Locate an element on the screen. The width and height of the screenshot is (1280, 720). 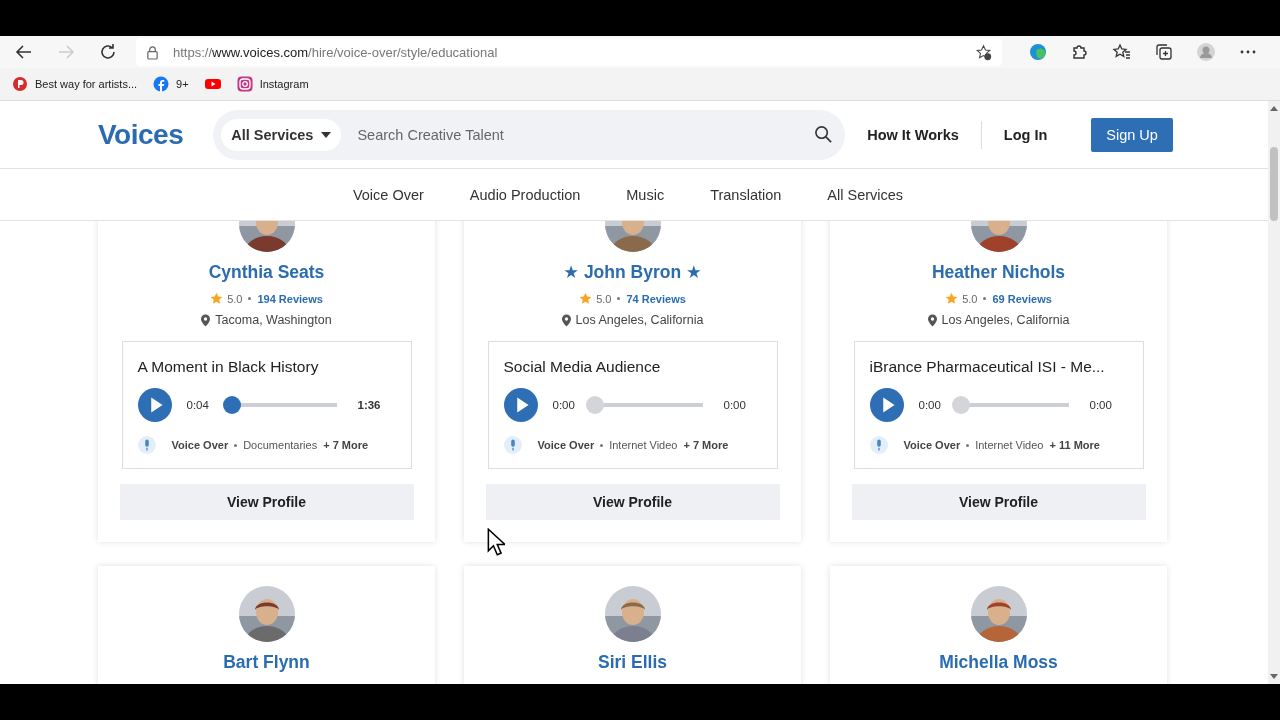
demo-title: Social Media Audience is located at coordinates (582, 367).